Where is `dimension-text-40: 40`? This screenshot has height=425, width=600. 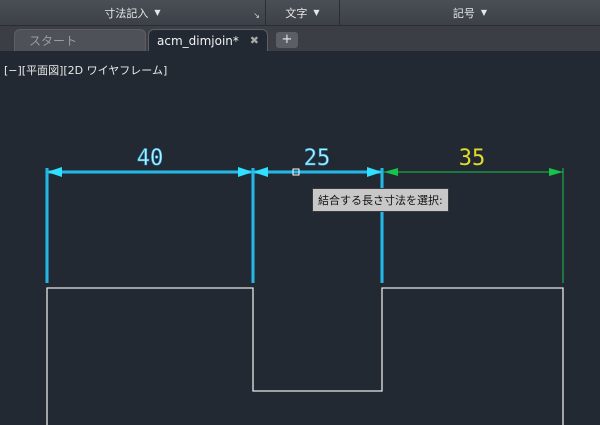
dimension-text-40: 40 is located at coordinates (150, 158).